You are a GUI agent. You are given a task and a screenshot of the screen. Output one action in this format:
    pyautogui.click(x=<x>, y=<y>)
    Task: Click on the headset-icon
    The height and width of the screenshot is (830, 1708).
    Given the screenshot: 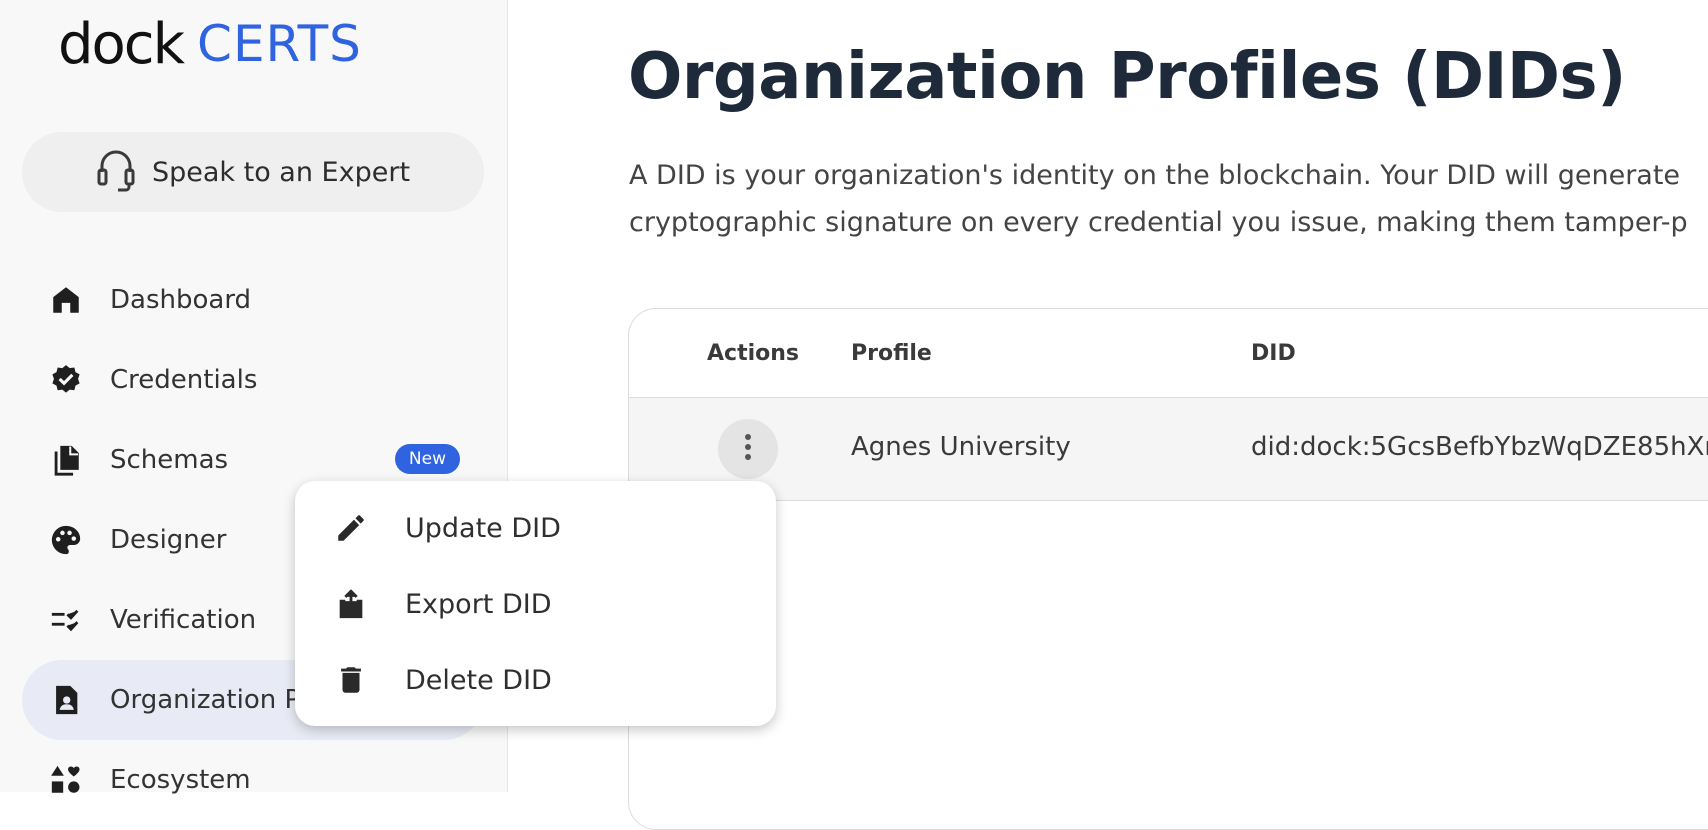 What is the action you would take?
    pyautogui.click(x=116, y=172)
    